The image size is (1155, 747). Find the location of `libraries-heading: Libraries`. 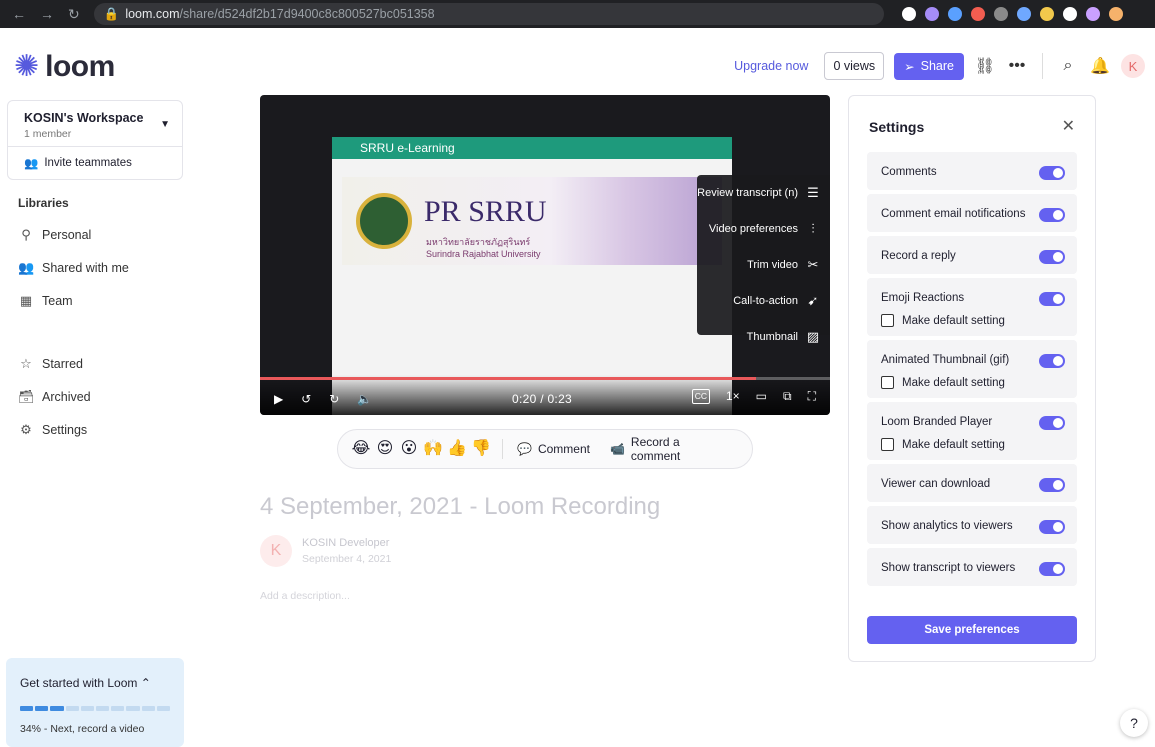

libraries-heading: Libraries is located at coordinates (43, 203).